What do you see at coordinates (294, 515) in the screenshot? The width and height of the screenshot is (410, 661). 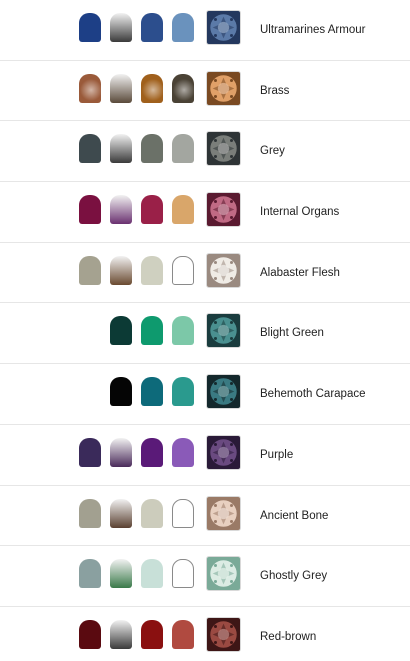 I see `scheme-label: Ancient Bone` at bounding box center [294, 515].